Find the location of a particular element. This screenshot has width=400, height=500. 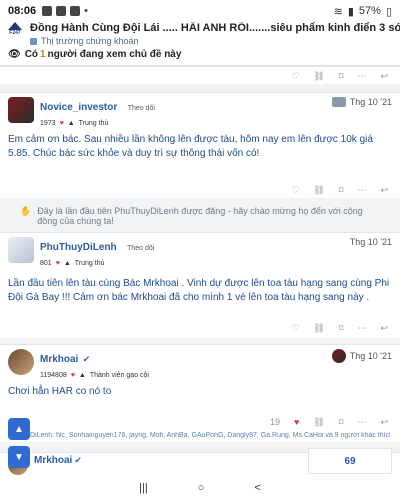

messenger-icon is located at coordinates (75, 11).